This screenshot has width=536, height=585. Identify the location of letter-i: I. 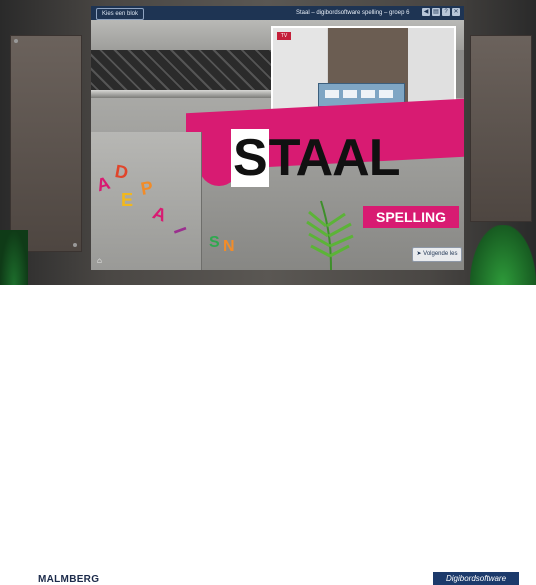
(180, 230).